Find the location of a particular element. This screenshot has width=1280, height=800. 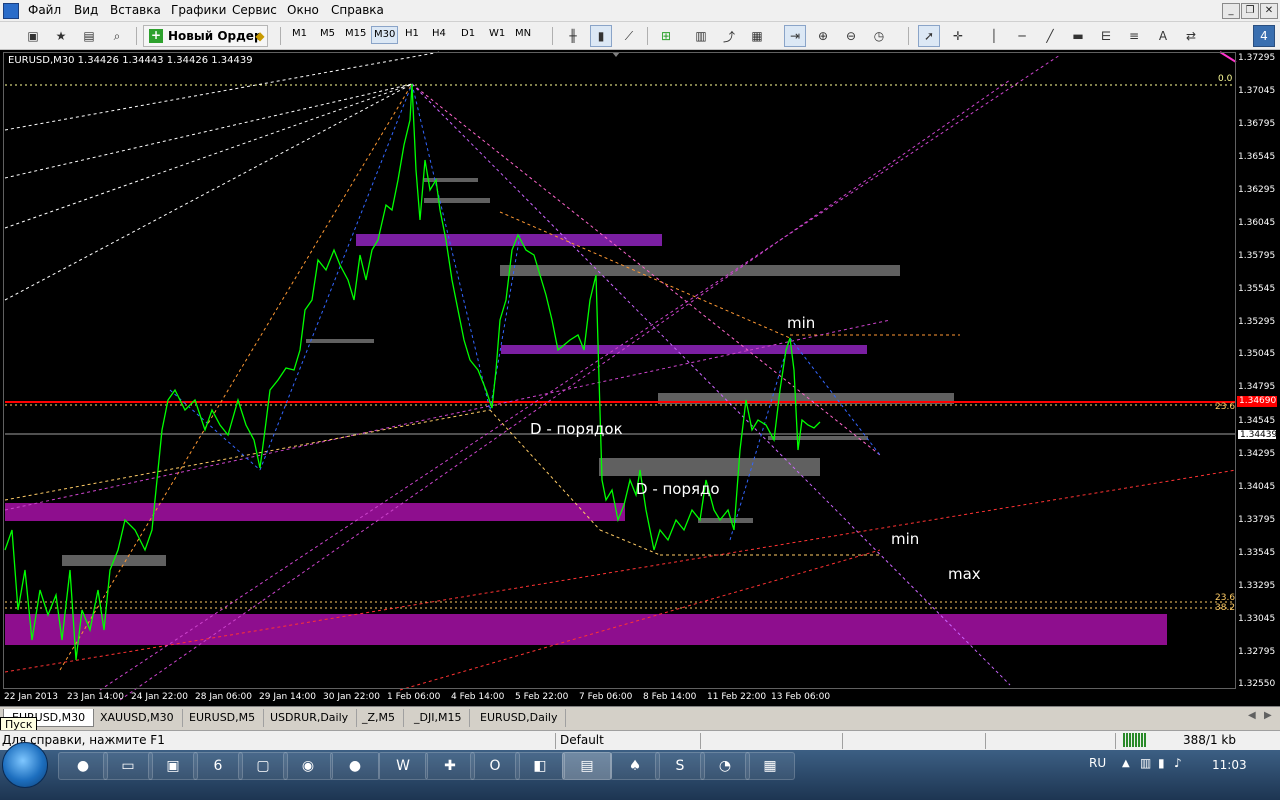

connection-icon is located at coordinates (1135, 740).